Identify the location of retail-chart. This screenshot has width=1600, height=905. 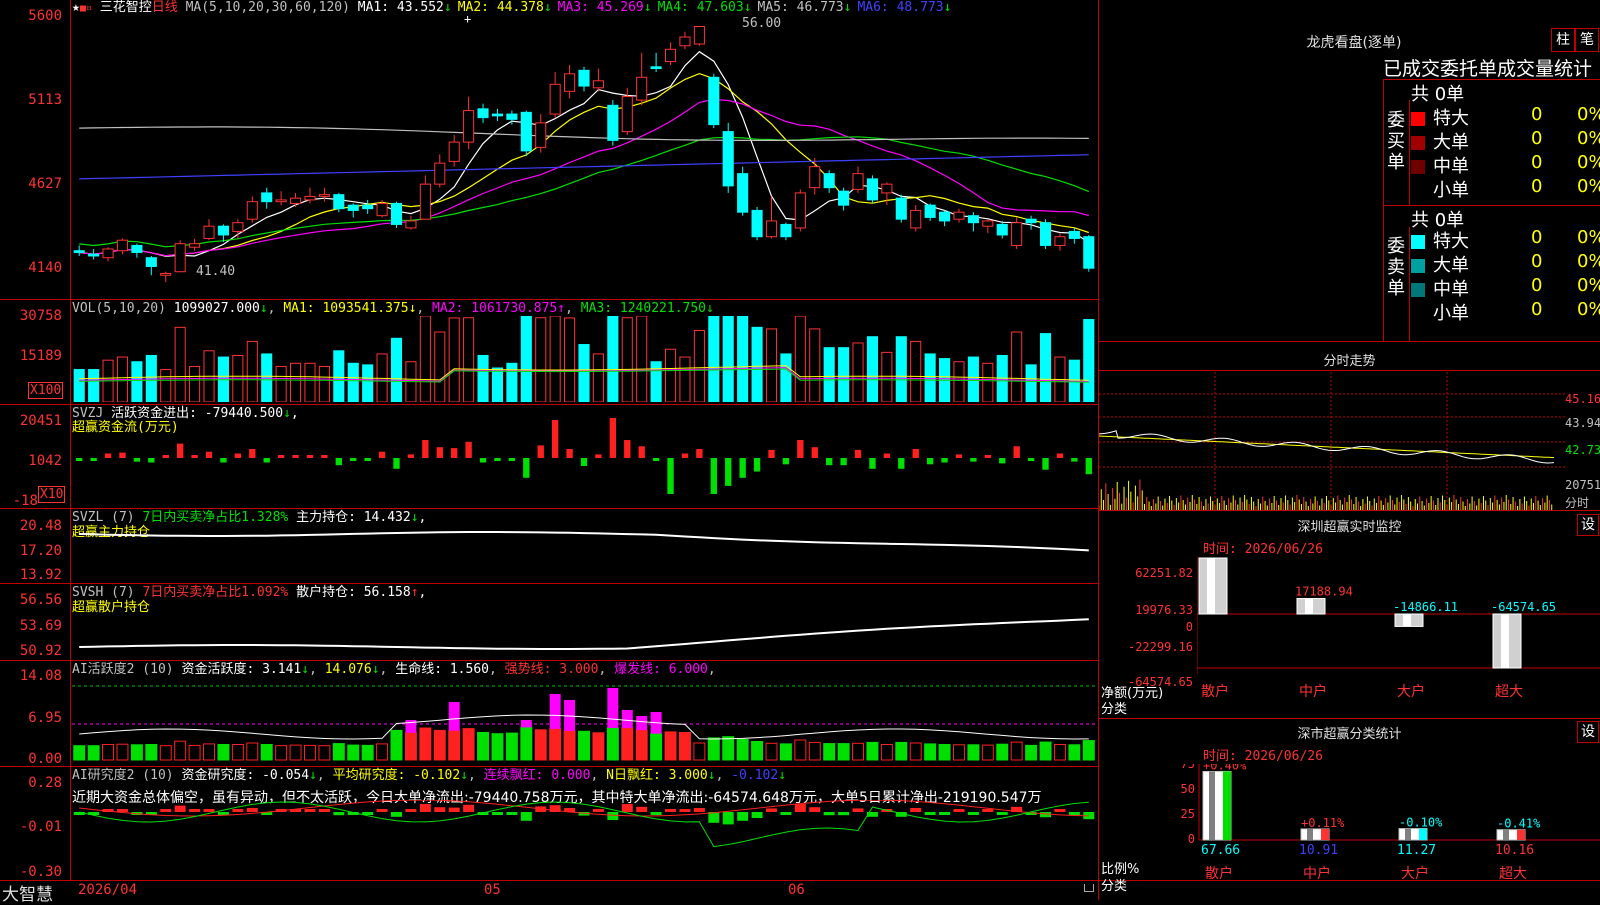
(584, 622).